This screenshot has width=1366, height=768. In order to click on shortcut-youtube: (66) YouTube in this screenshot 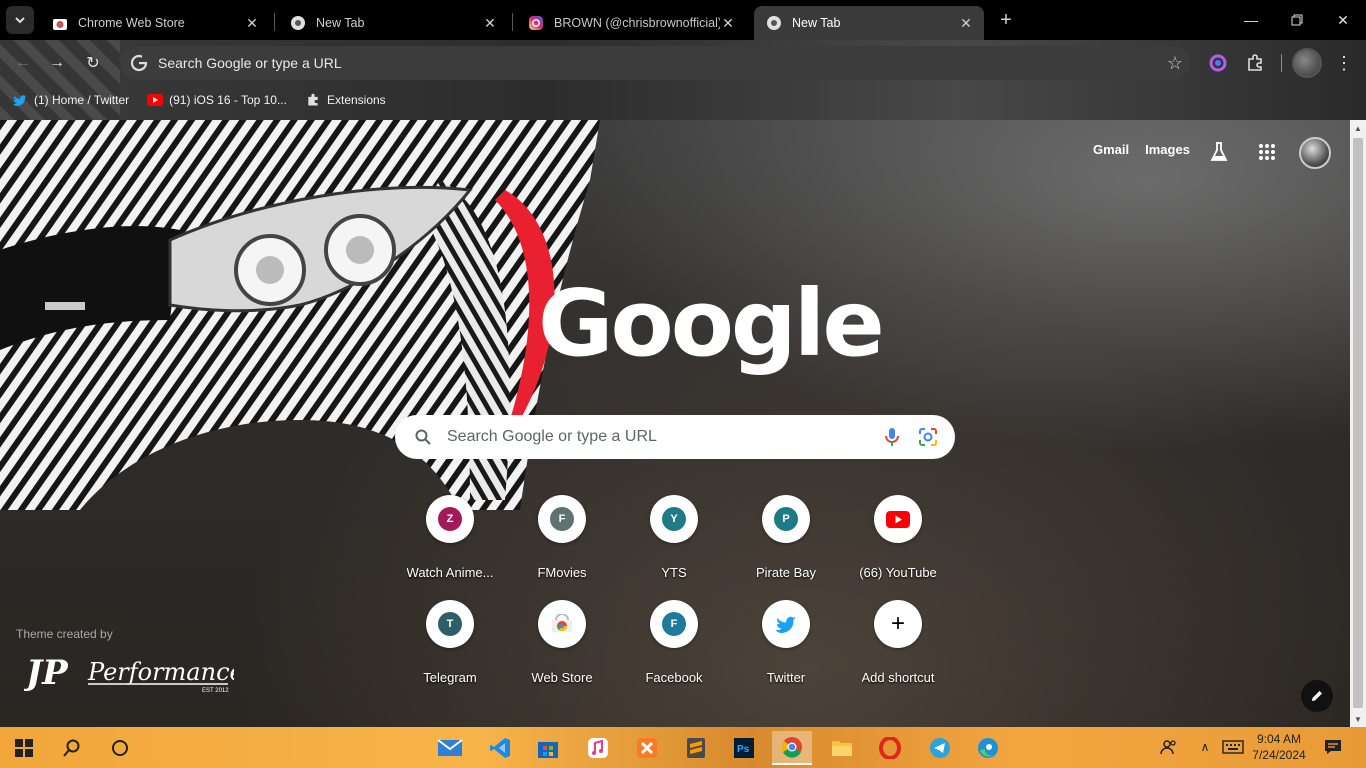, I will do `click(898, 537)`.